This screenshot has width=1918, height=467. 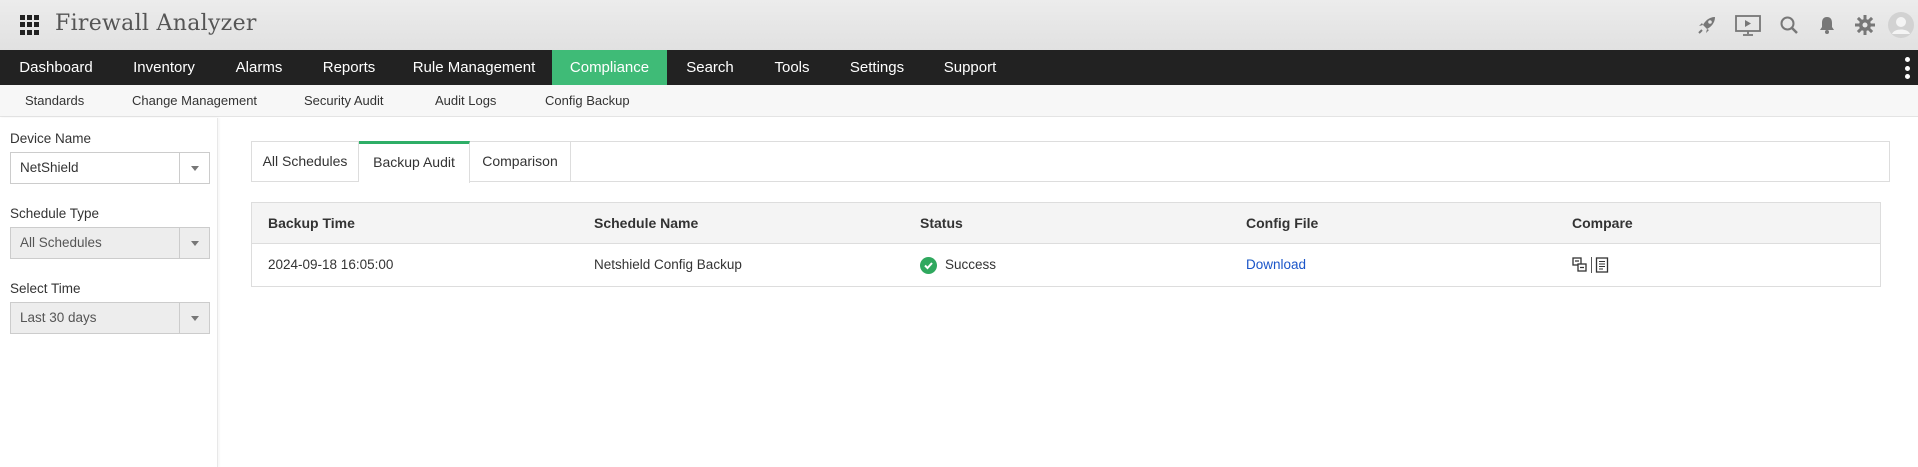 I want to click on nav-support: Support, so click(x=970, y=67).